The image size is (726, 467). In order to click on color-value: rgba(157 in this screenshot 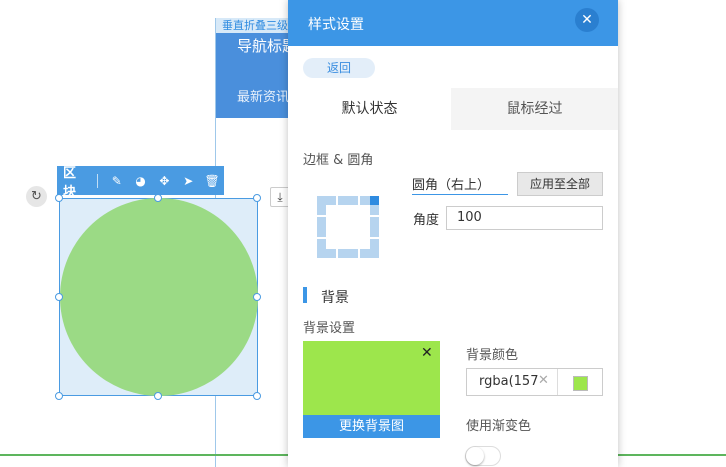, I will do `click(509, 381)`.